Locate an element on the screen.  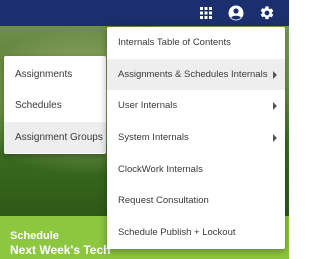
assignments-submenu: Assignments Schedules Assignment Groups is located at coordinates (55, 105).